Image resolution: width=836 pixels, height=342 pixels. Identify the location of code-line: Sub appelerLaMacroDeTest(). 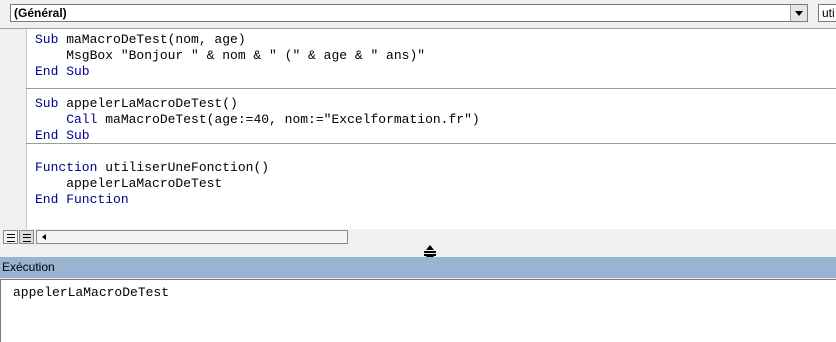
(136, 104).